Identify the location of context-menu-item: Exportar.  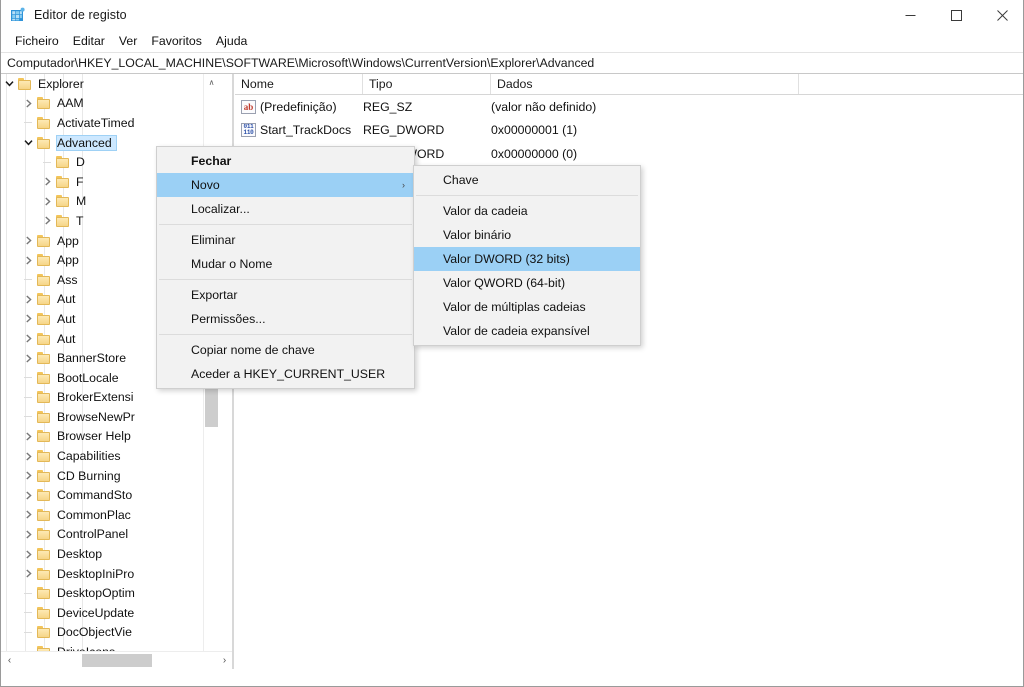
(285, 295).